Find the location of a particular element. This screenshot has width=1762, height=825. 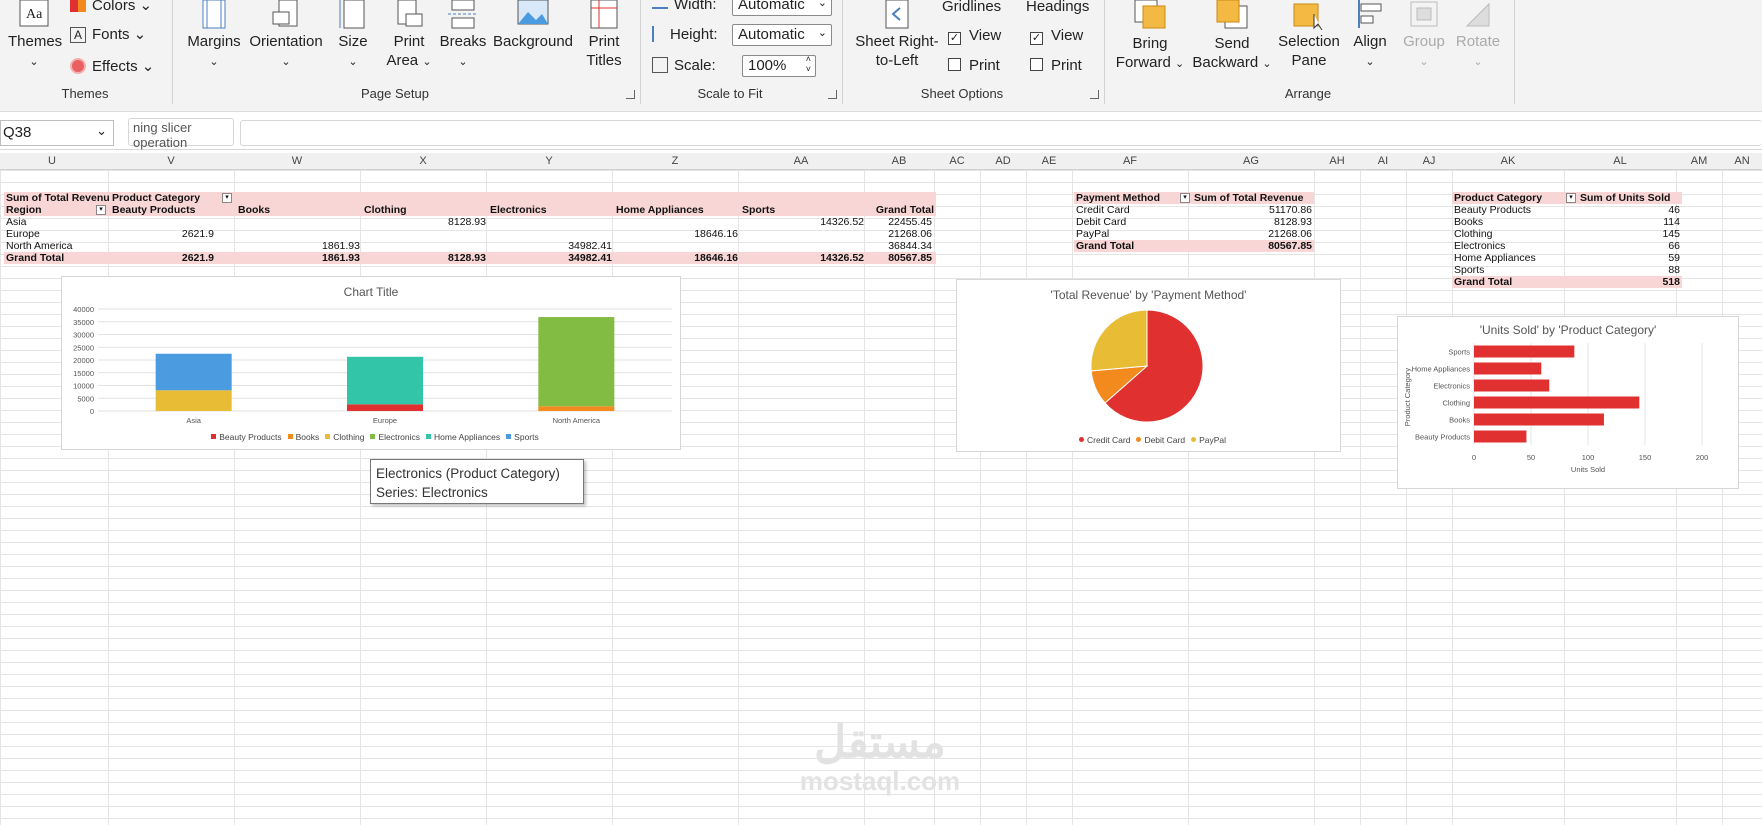

headings-print-checkbox: Print is located at coordinates (1056, 65).